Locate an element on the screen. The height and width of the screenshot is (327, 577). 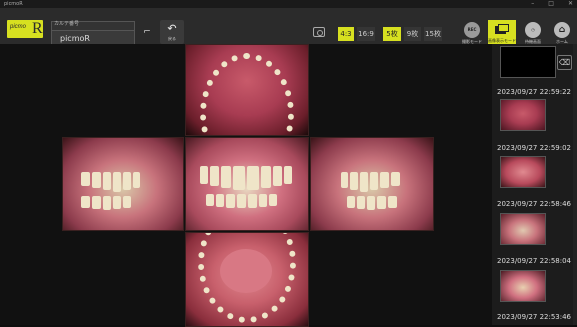
close-icon: ✕ is located at coordinates (568, 4).